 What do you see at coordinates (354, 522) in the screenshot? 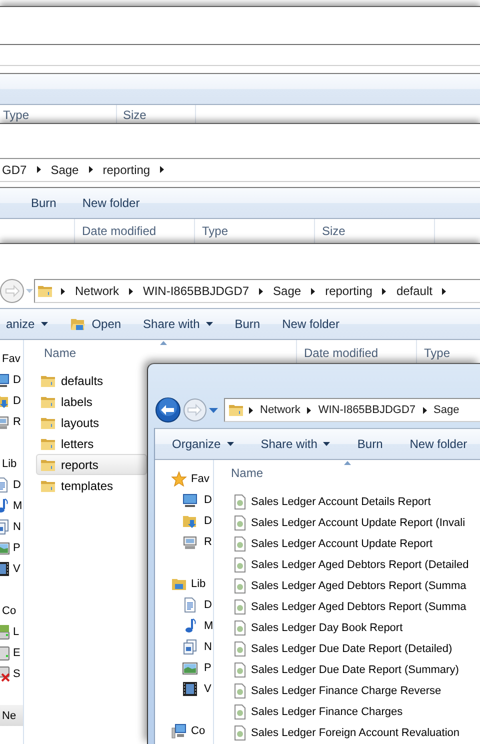
I see `file-item: Sales Ledger Account Update Report (Invali` at bounding box center [354, 522].